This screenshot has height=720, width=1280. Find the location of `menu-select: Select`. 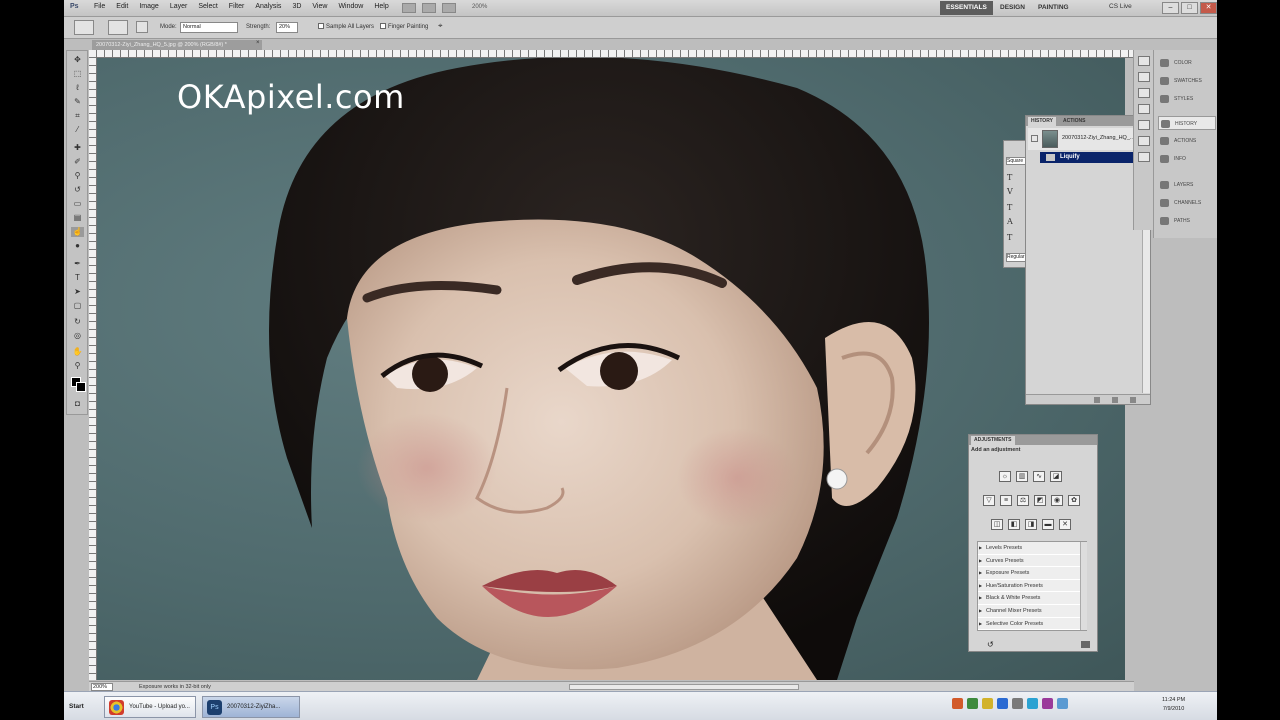

menu-select: Select is located at coordinates (207, 6).